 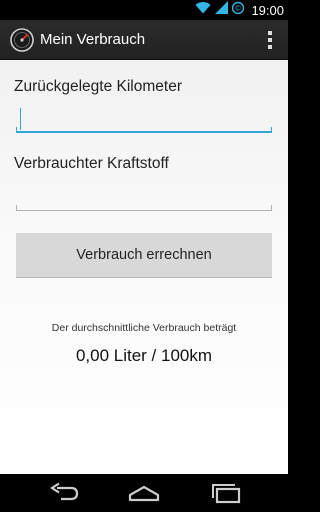 I want to click on calculate-button: Verbrauch errechnen, so click(x=144, y=255).